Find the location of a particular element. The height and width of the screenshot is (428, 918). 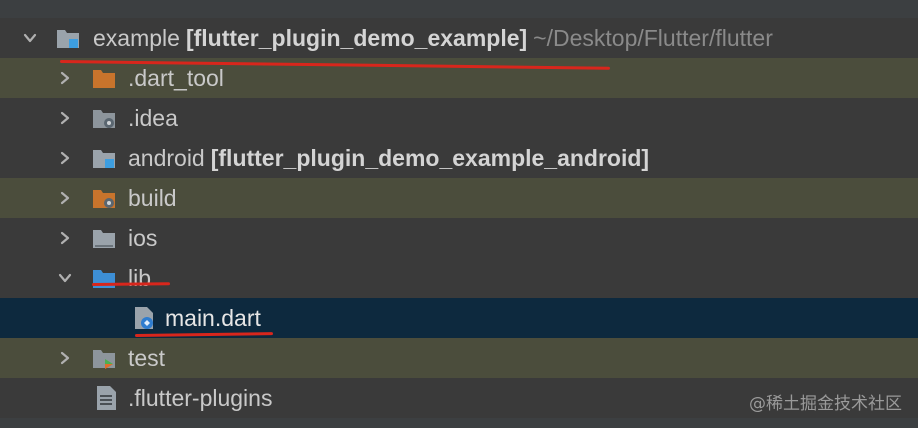

item-name: test is located at coordinates (147, 357).